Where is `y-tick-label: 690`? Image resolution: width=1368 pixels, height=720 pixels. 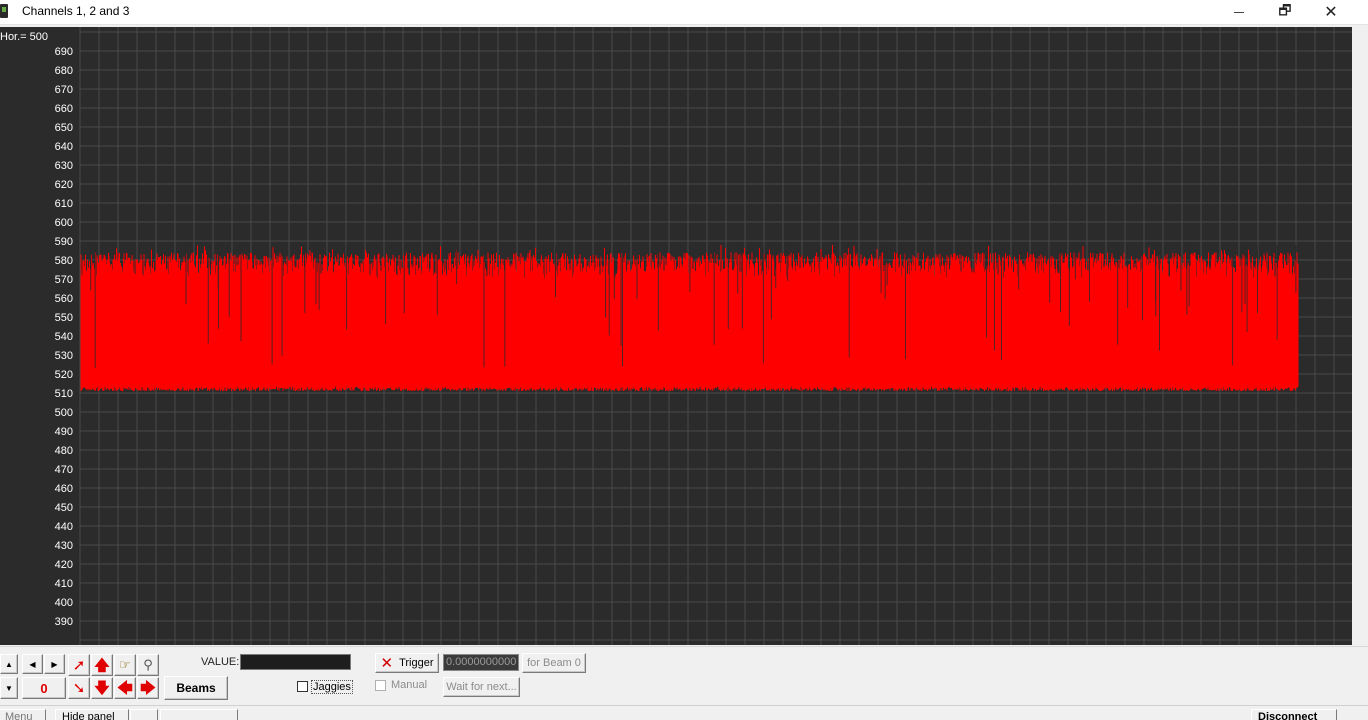 y-tick-label: 690 is located at coordinates (64, 52).